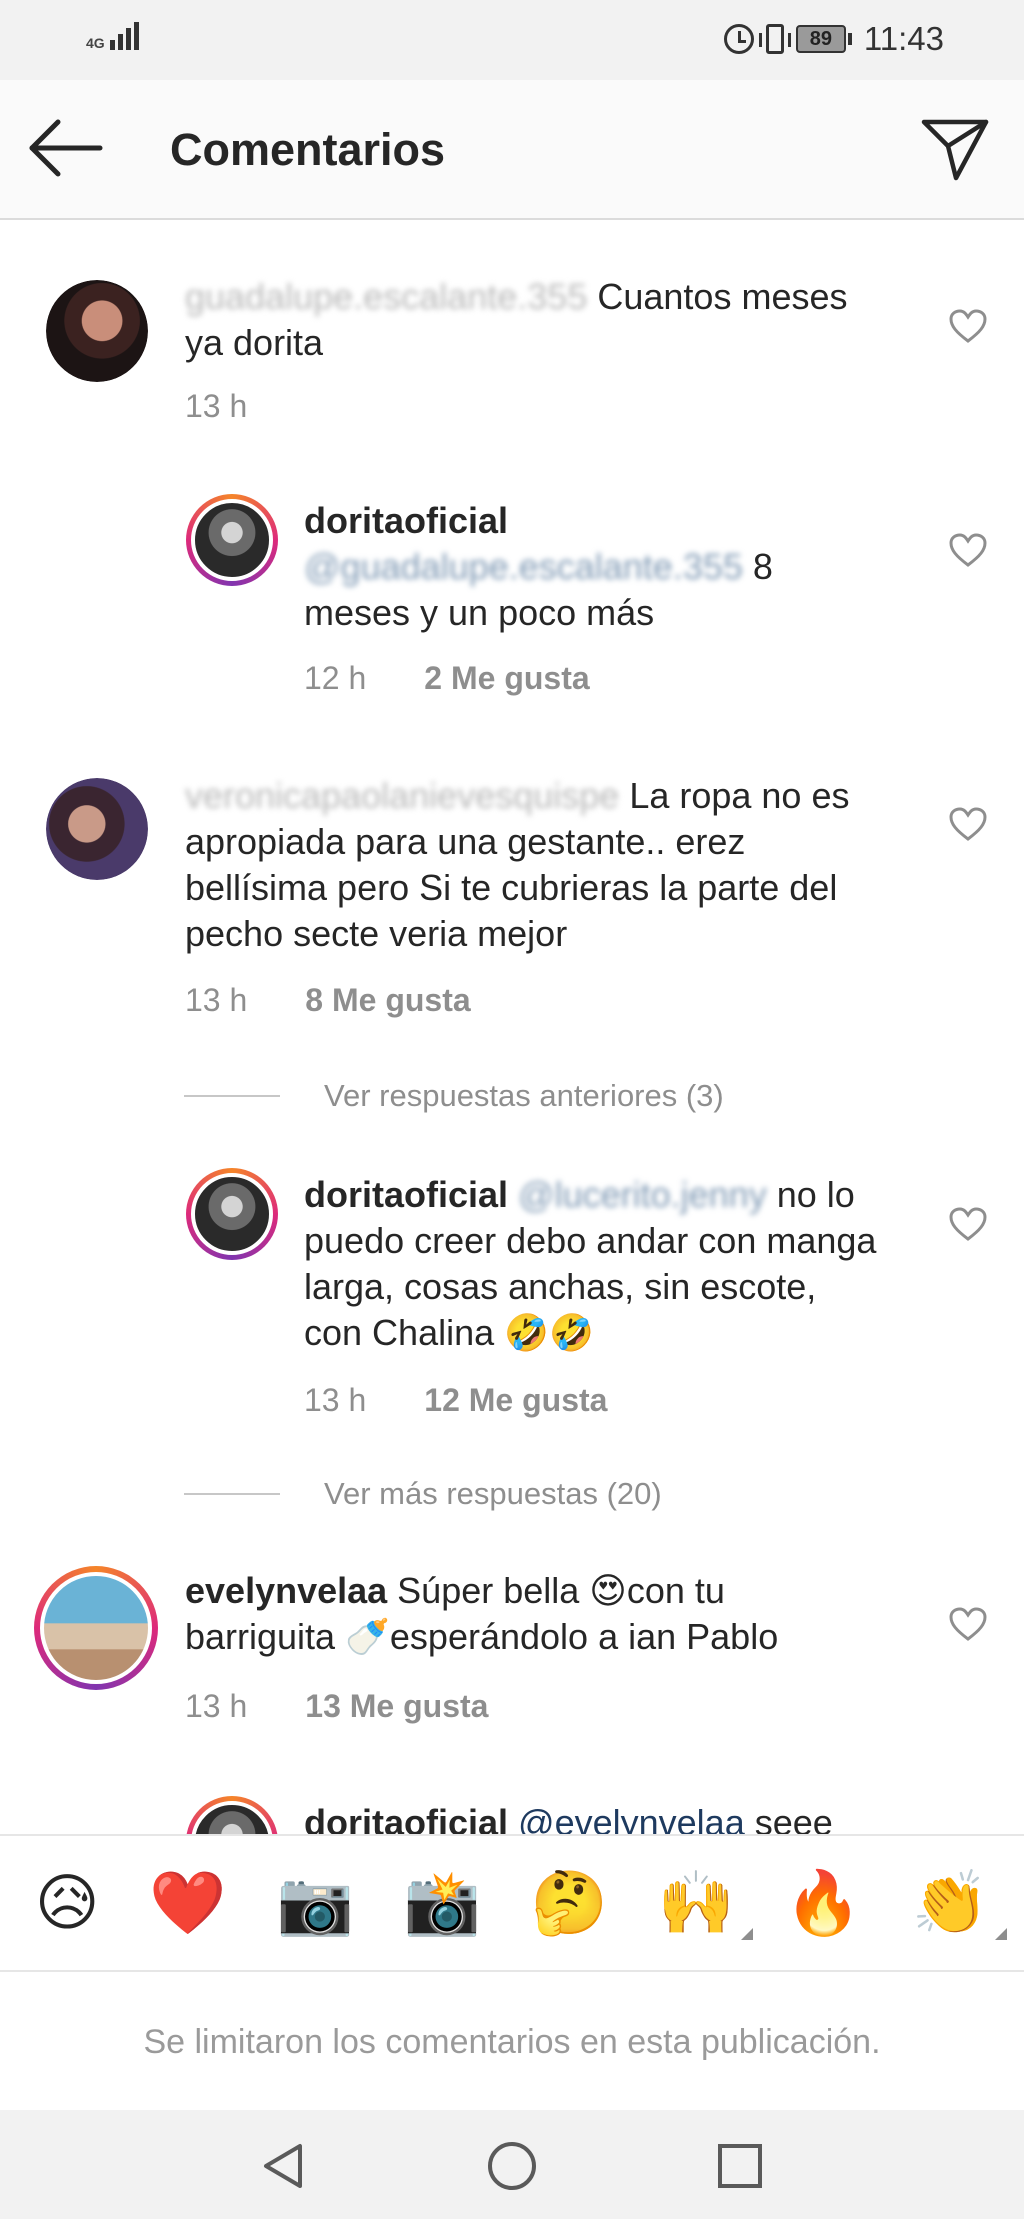 This screenshot has width=1024, height=2219. What do you see at coordinates (823, 1903) in the screenshot?
I see `fire-emoji: 🔥` at bounding box center [823, 1903].